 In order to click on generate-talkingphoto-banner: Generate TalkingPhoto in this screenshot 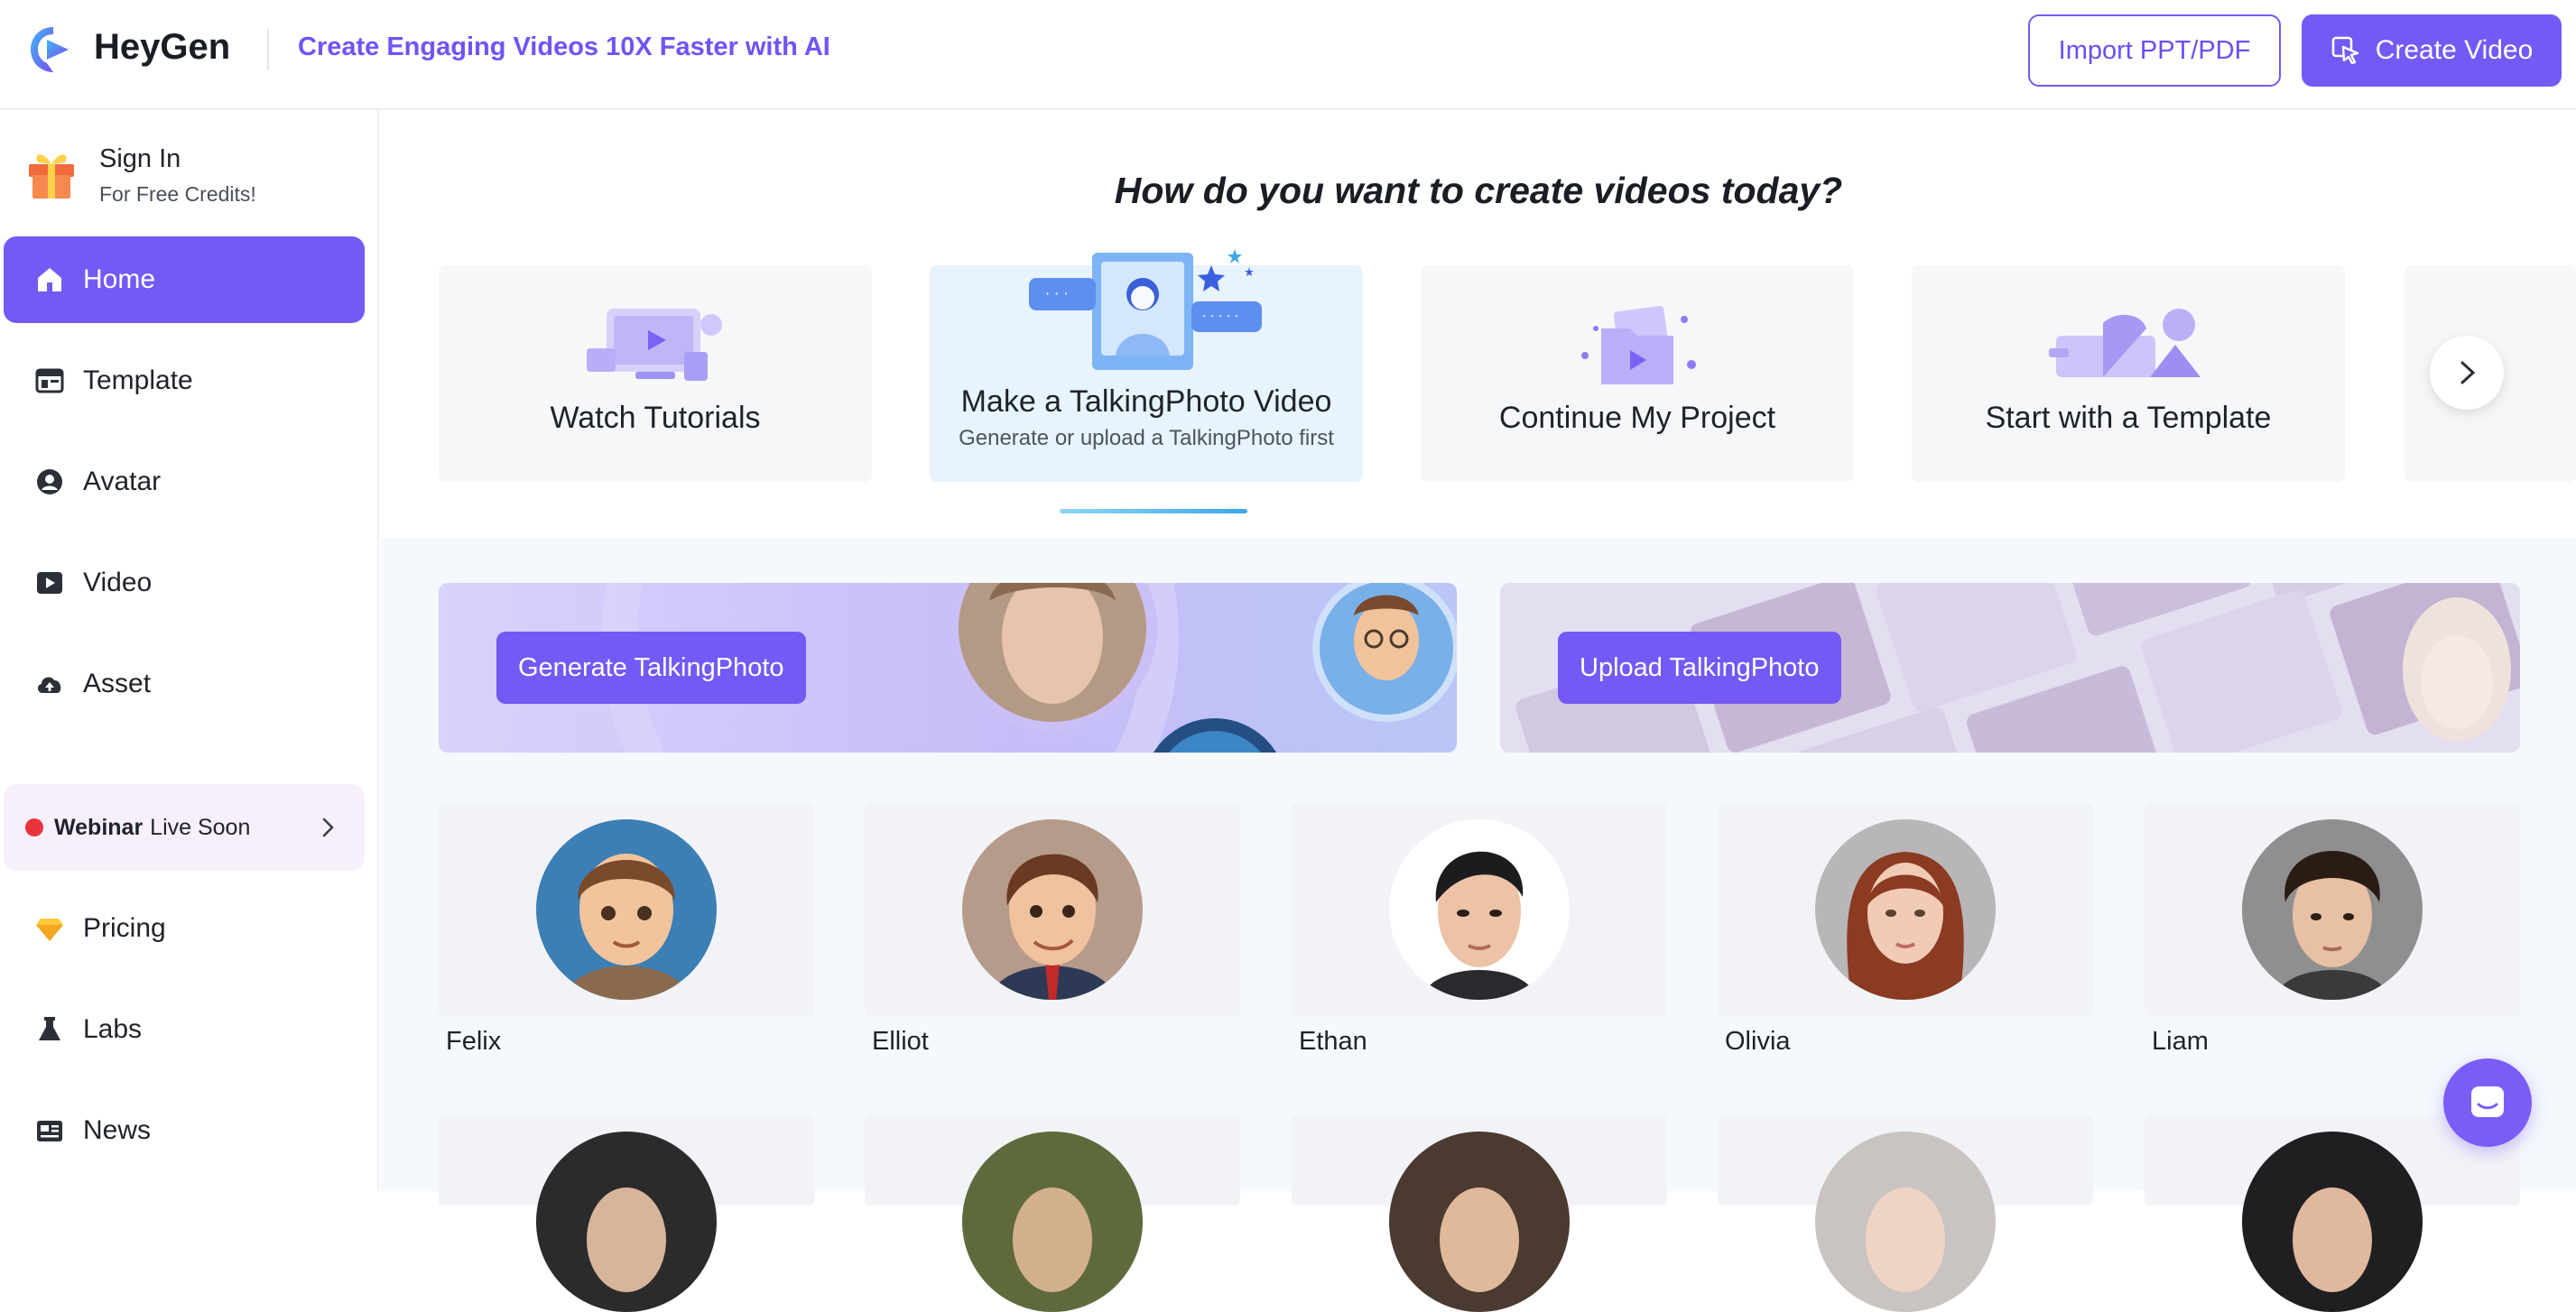, I will do `click(948, 668)`.